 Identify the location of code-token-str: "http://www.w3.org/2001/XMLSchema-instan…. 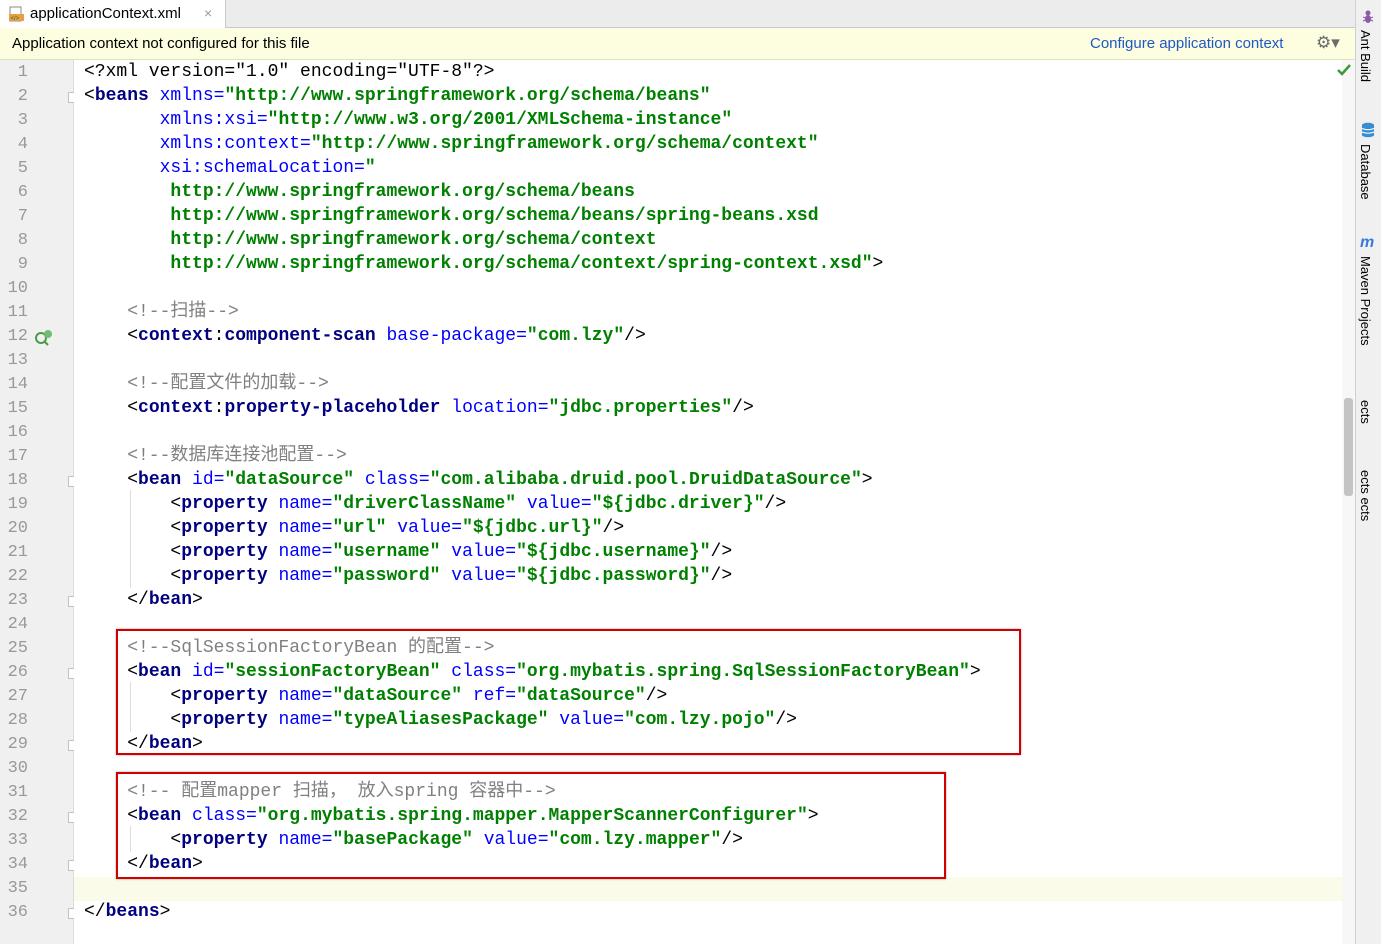
(500, 120).